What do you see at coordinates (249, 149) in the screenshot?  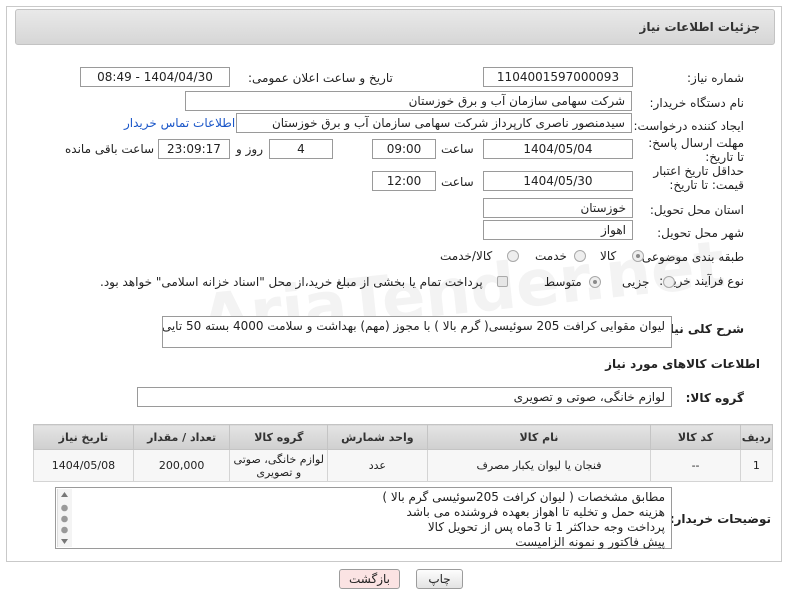 I see `days-label: روز و` at bounding box center [249, 149].